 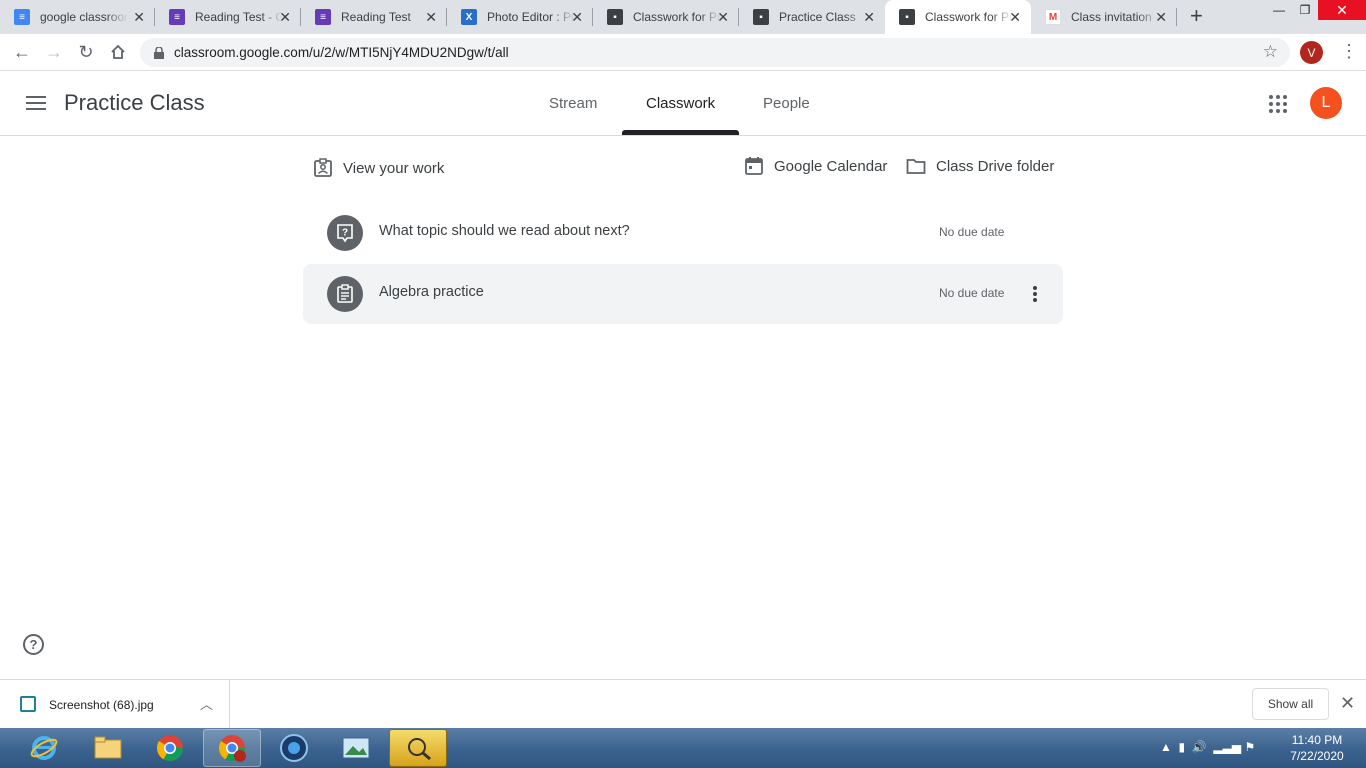 What do you see at coordinates (431, 292) in the screenshot?
I see `classwork-item-title: Algebra practice` at bounding box center [431, 292].